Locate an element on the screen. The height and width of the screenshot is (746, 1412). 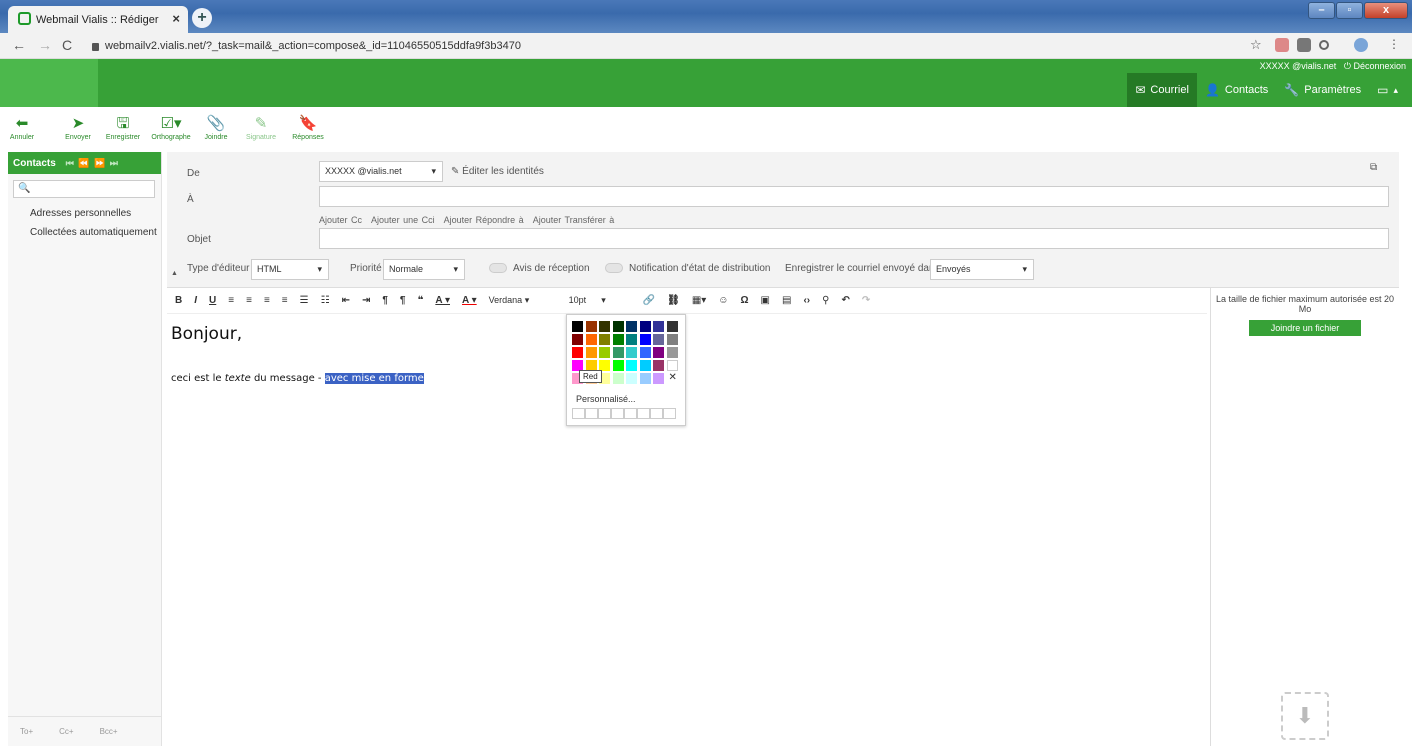
receipt-switch is located at coordinates (498, 268).